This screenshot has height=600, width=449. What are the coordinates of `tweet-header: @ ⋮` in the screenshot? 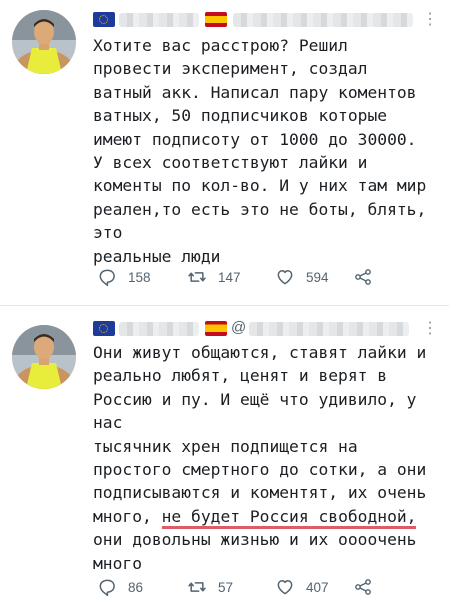 It's located at (265, 329).